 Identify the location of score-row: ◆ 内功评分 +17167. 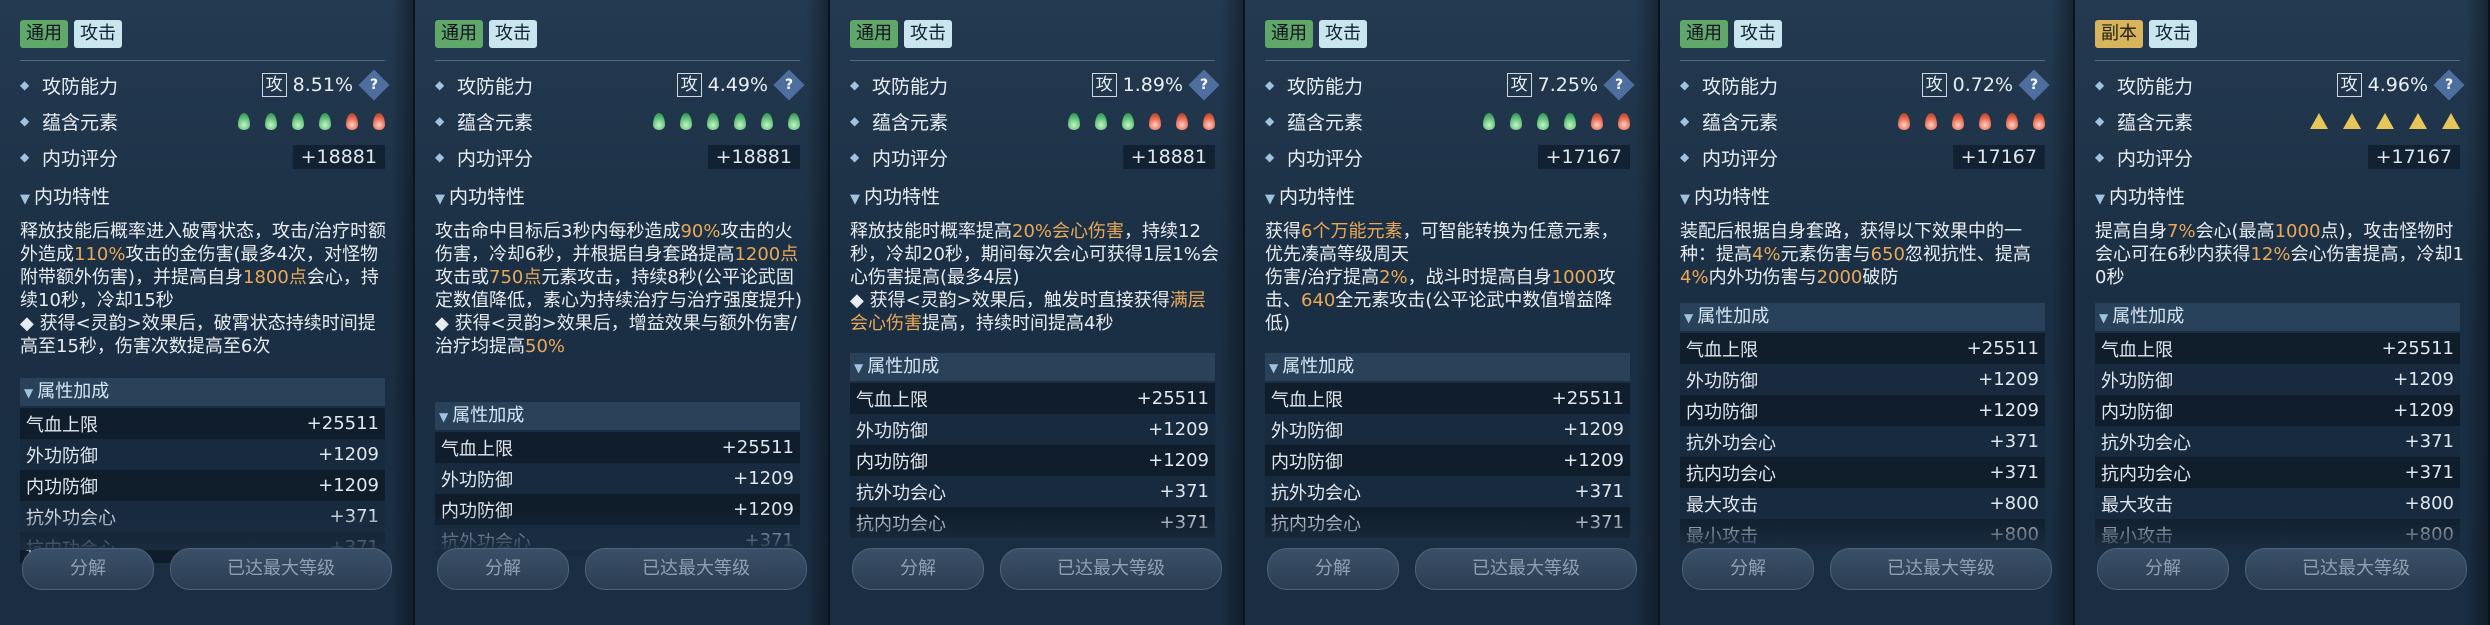
(1862, 157).